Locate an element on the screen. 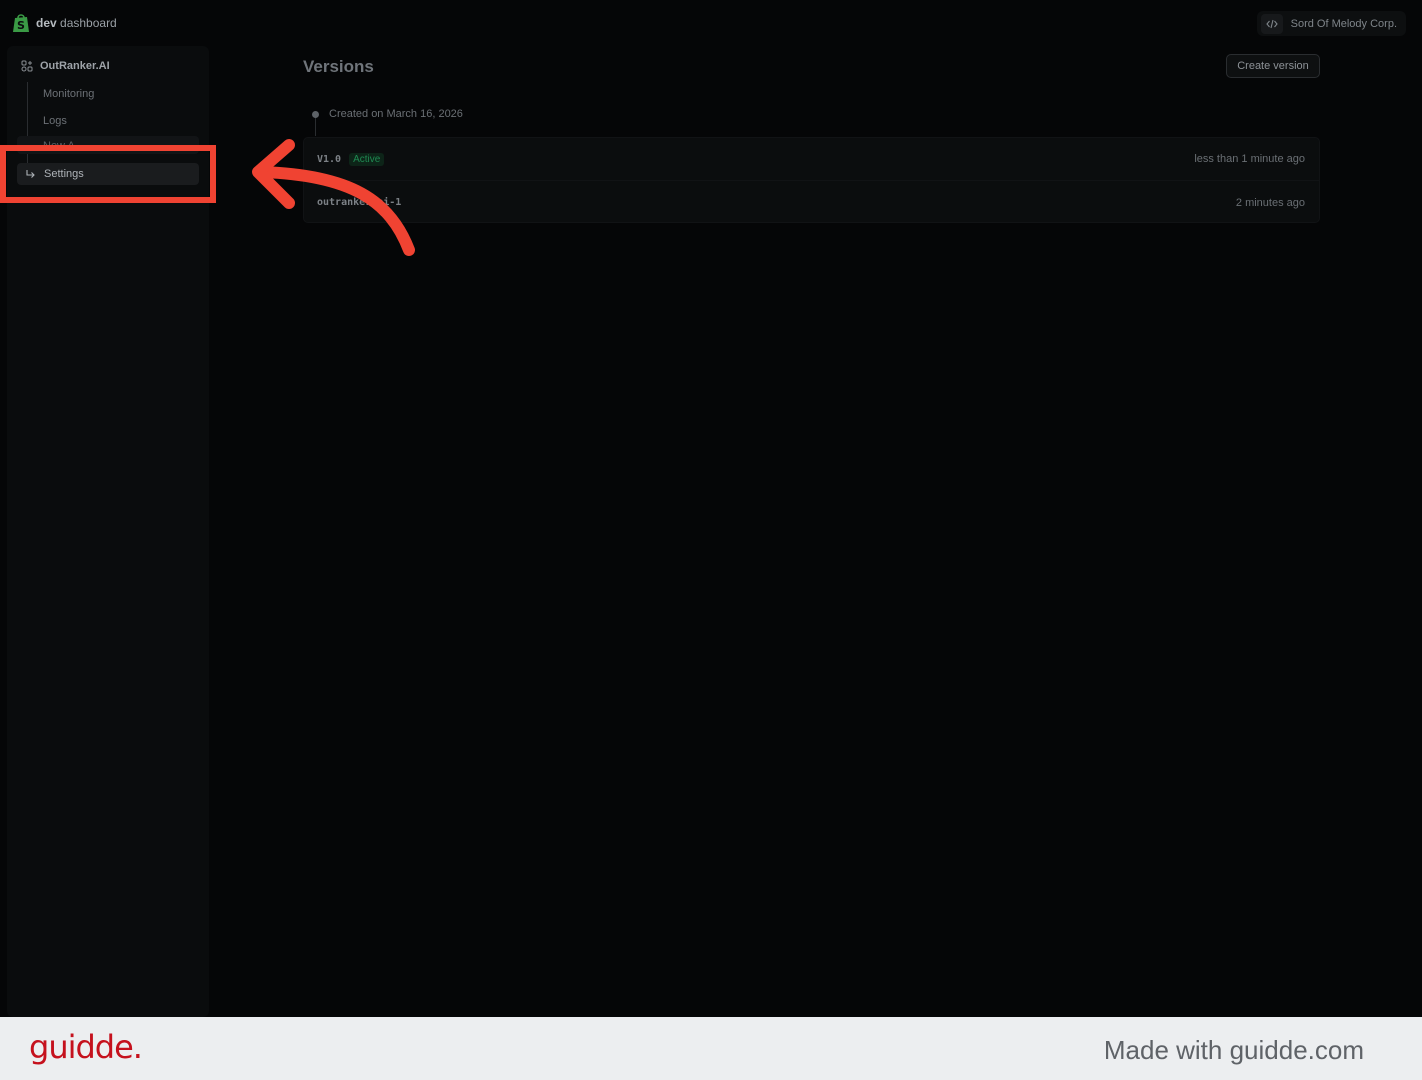 The image size is (1422, 1080). guidde-logo: guidde. is located at coordinates (86, 1047).